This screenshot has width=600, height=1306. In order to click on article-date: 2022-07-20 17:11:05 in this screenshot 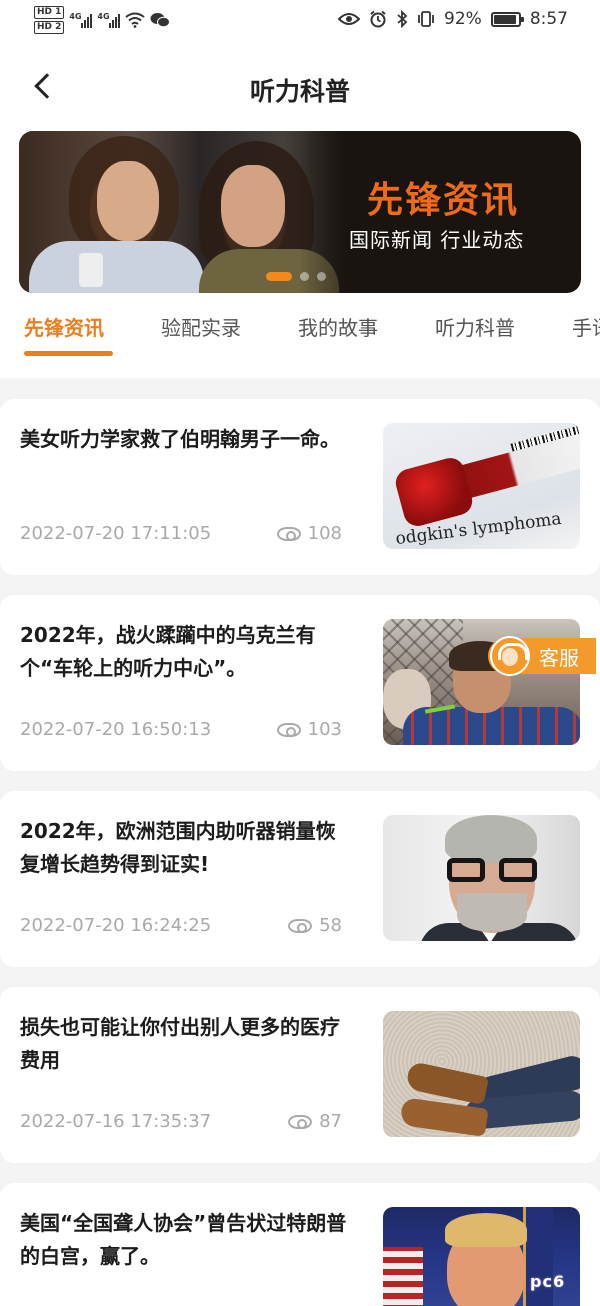, I will do `click(116, 533)`.